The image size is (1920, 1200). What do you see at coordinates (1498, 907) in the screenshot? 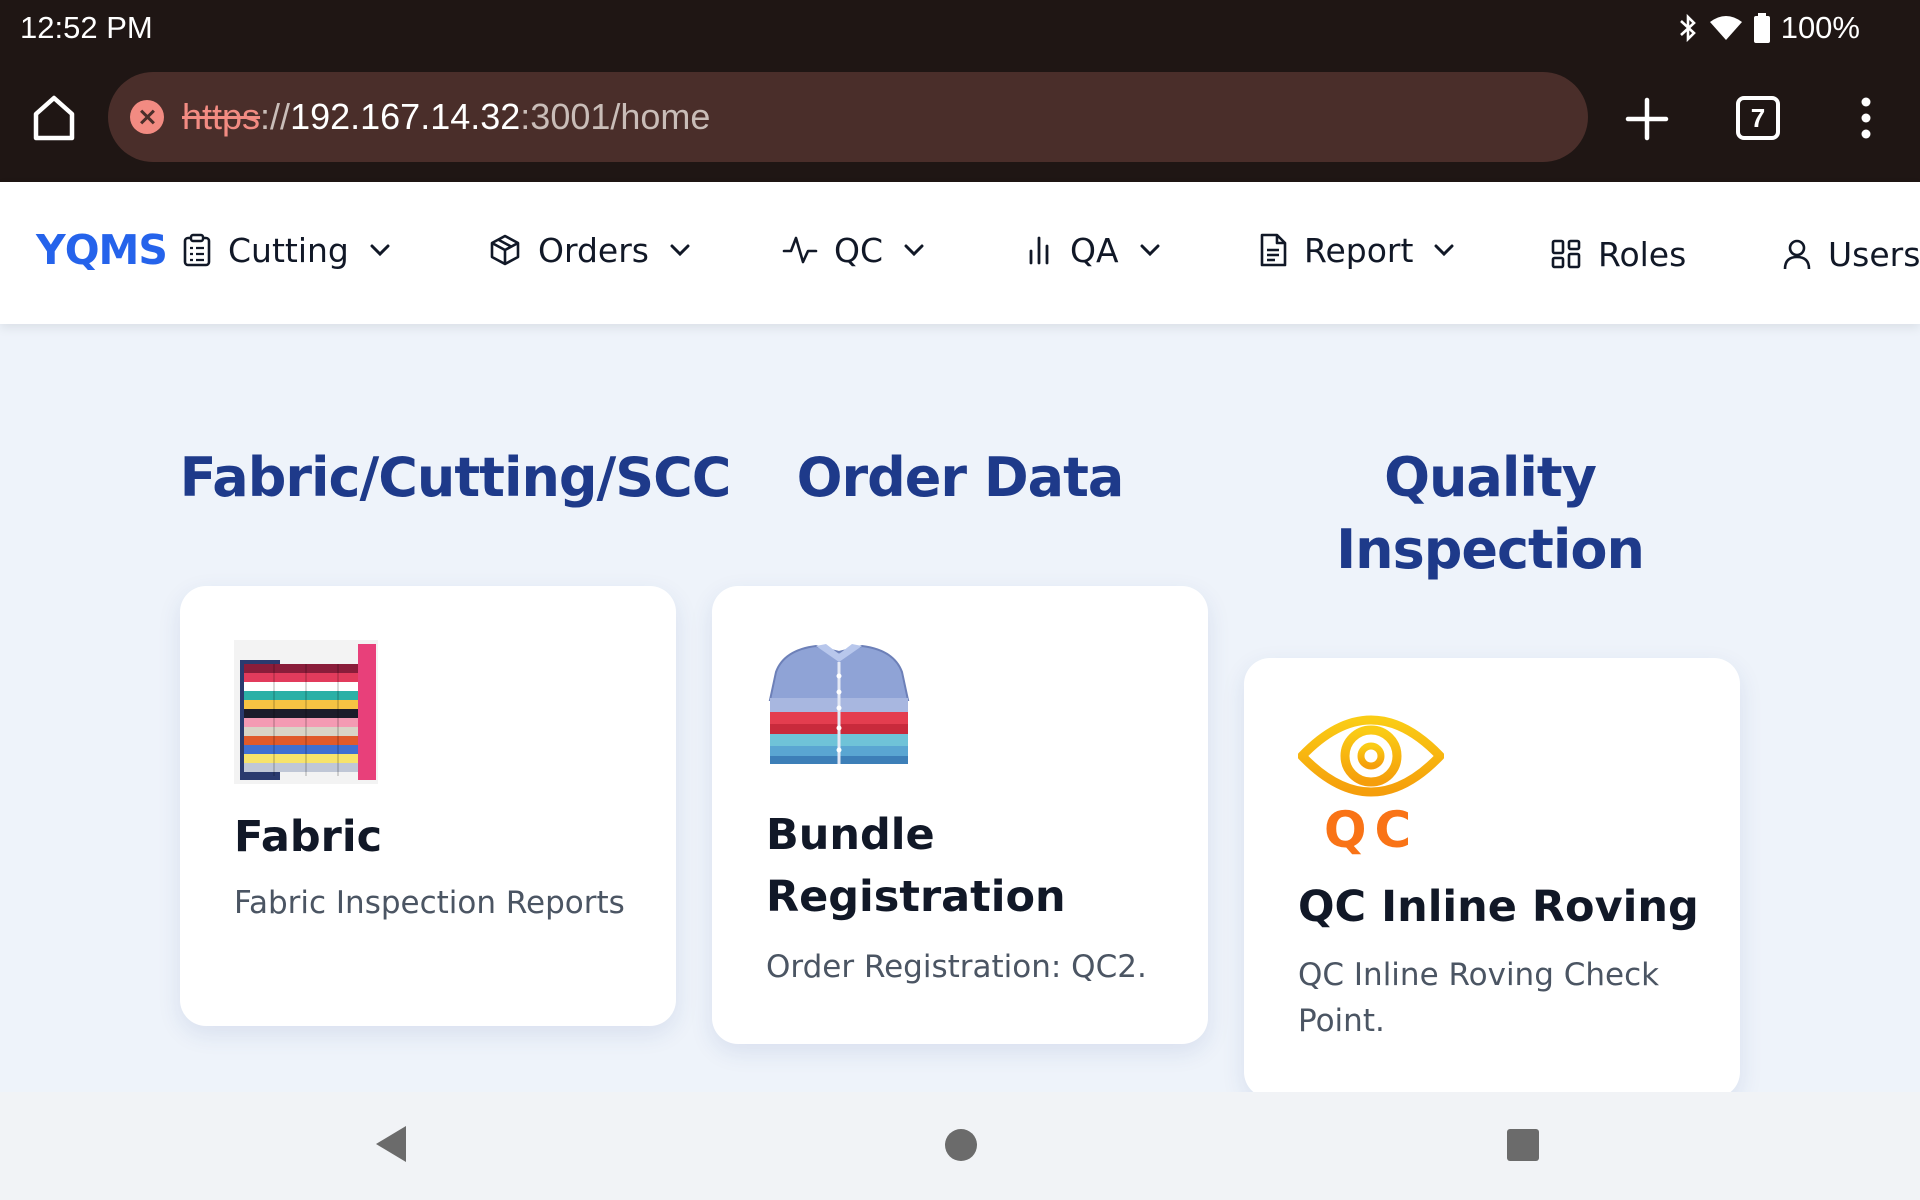
I see `qc-card-title: QC Inline Roving` at bounding box center [1498, 907].